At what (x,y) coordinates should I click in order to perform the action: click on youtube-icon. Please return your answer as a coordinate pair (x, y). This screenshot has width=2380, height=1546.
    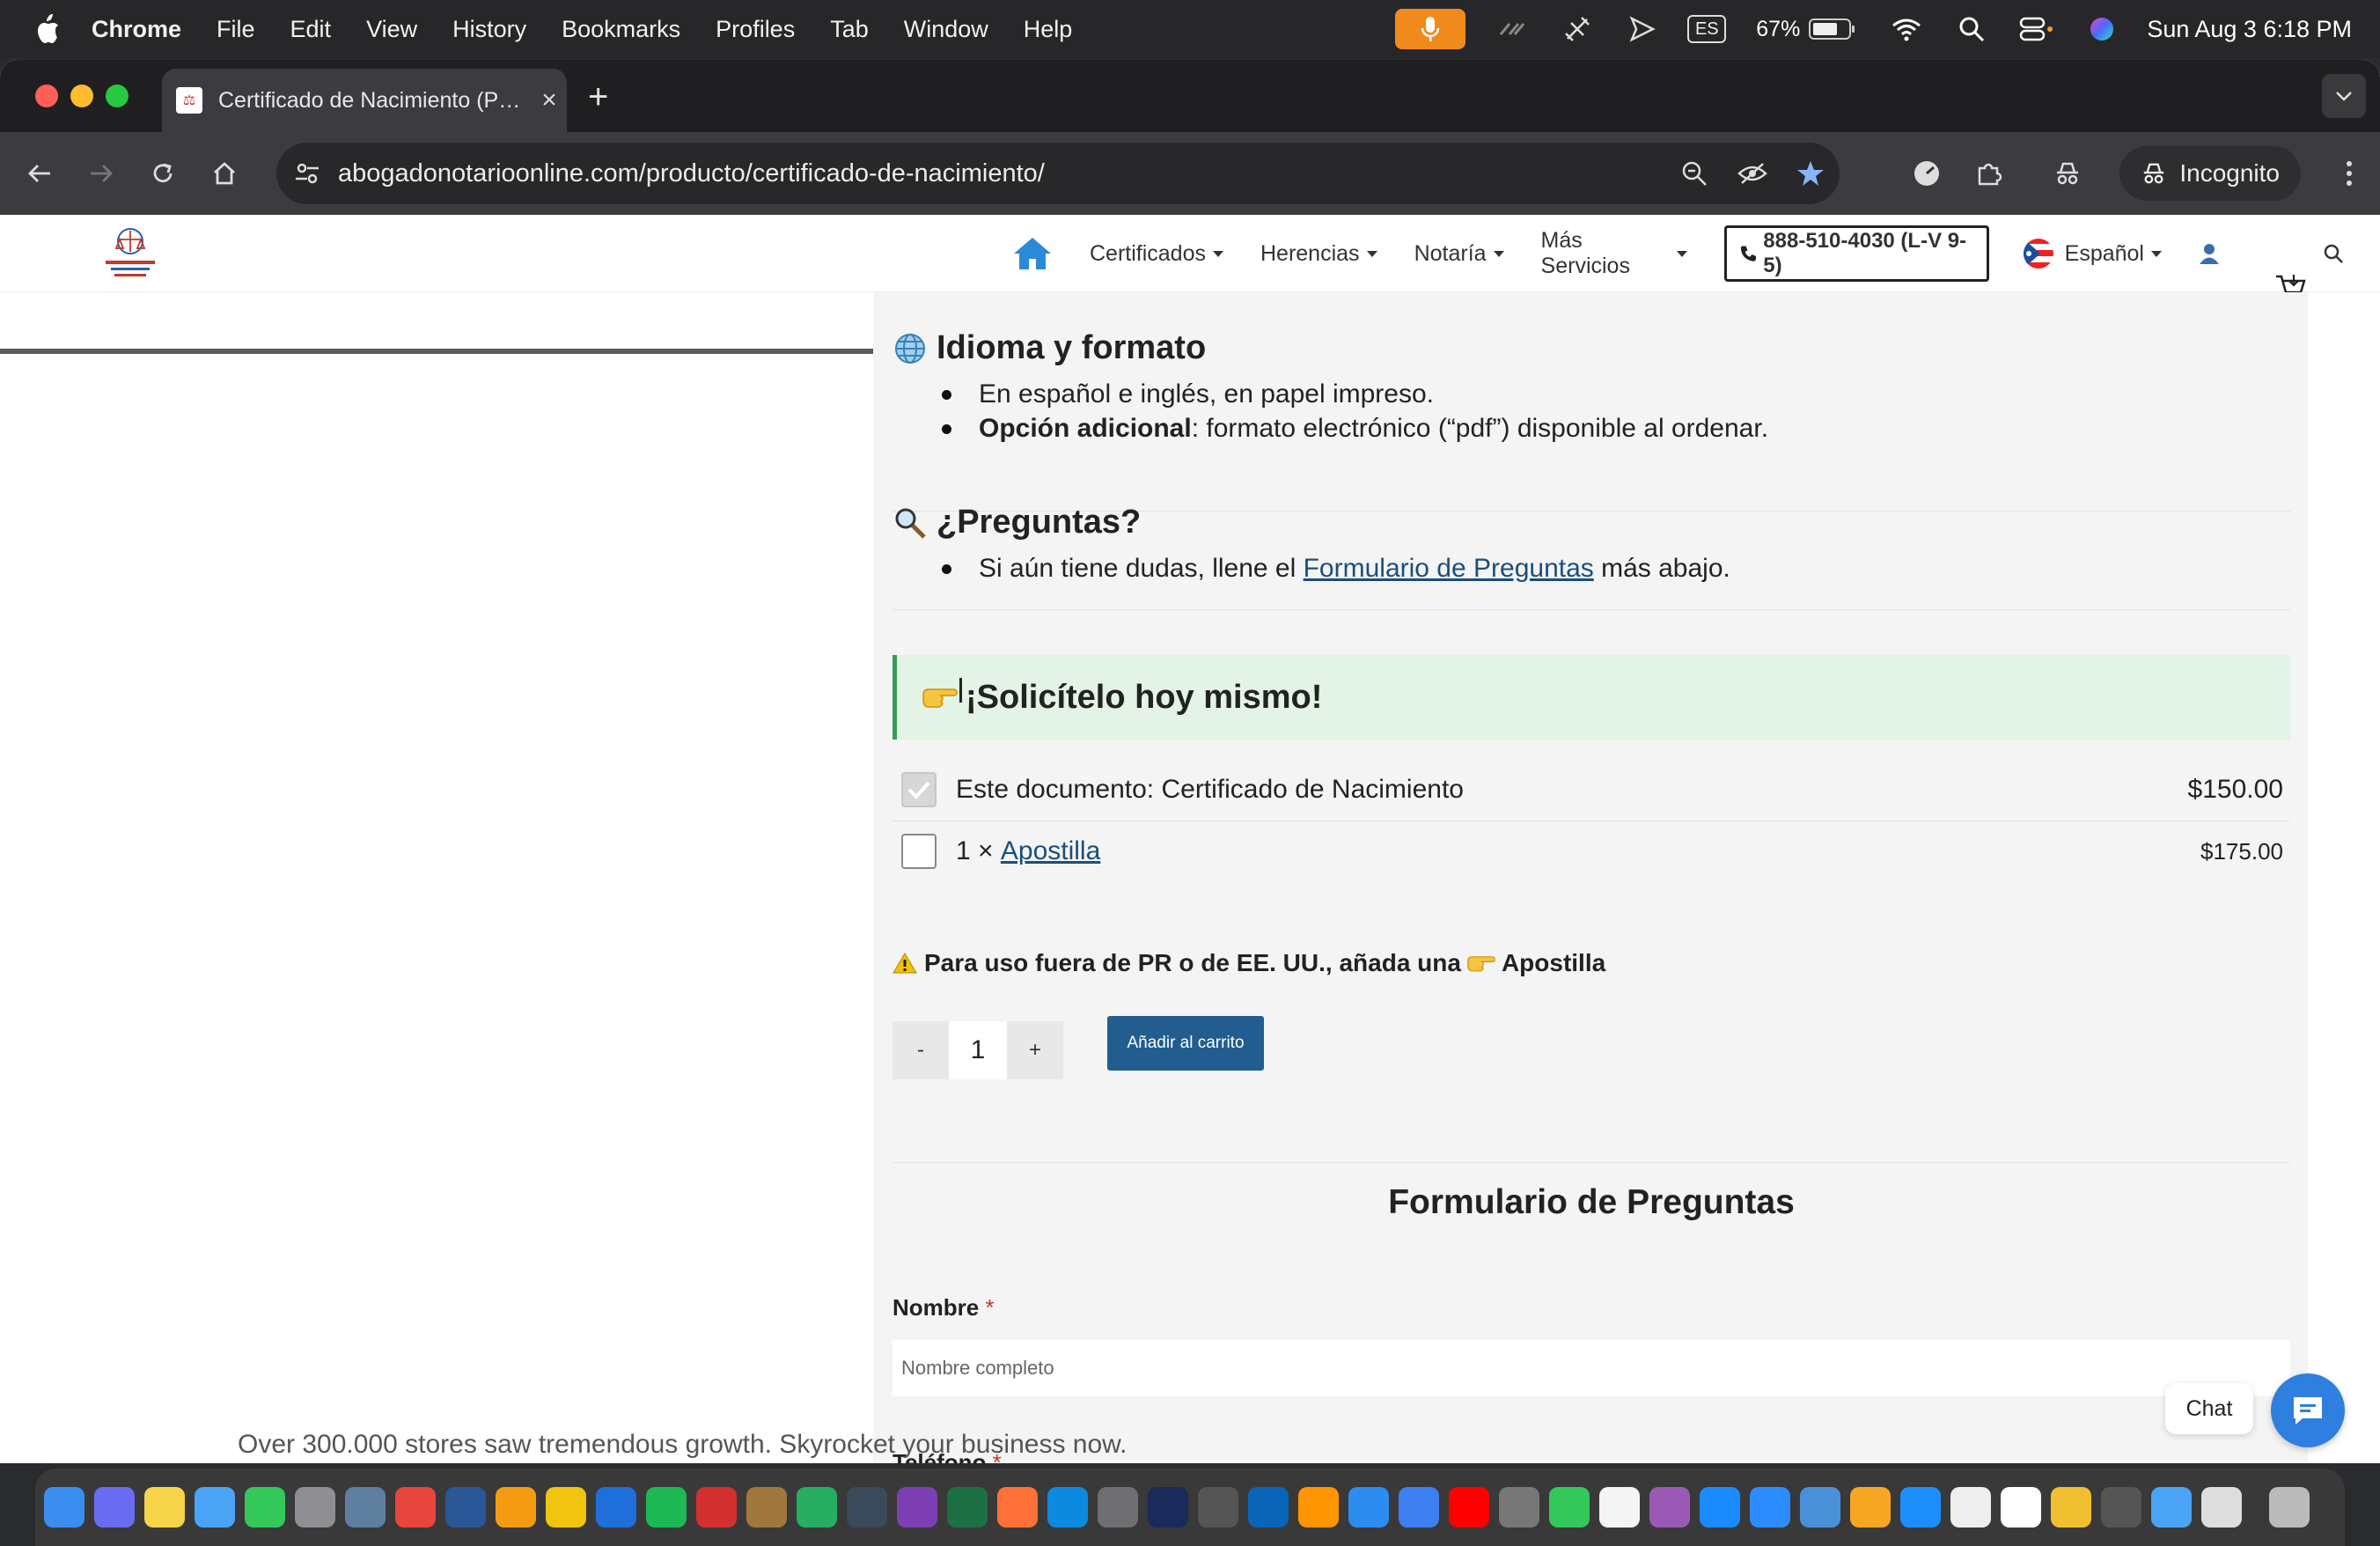
    Looking at the image, I should click on (1469, 1507).